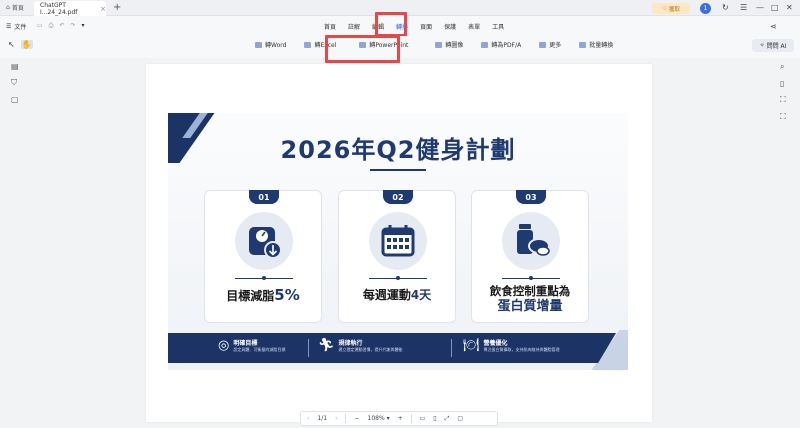  I want to click on more-button: 更多, so click(550, 44).